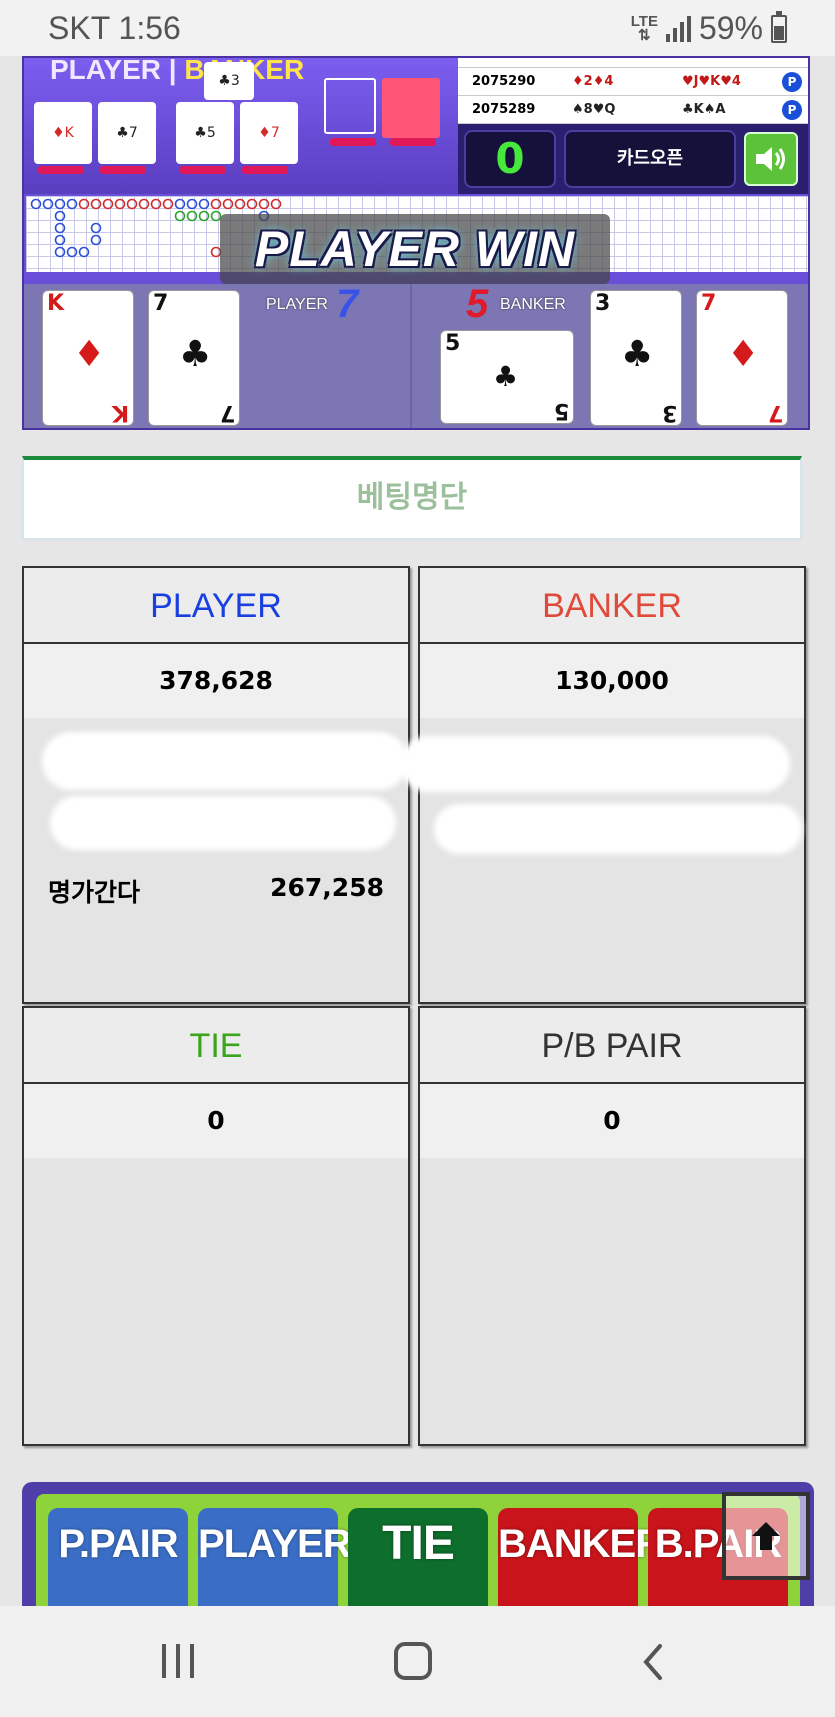  I want to click on system-nav-bar, so click(417, 1661).